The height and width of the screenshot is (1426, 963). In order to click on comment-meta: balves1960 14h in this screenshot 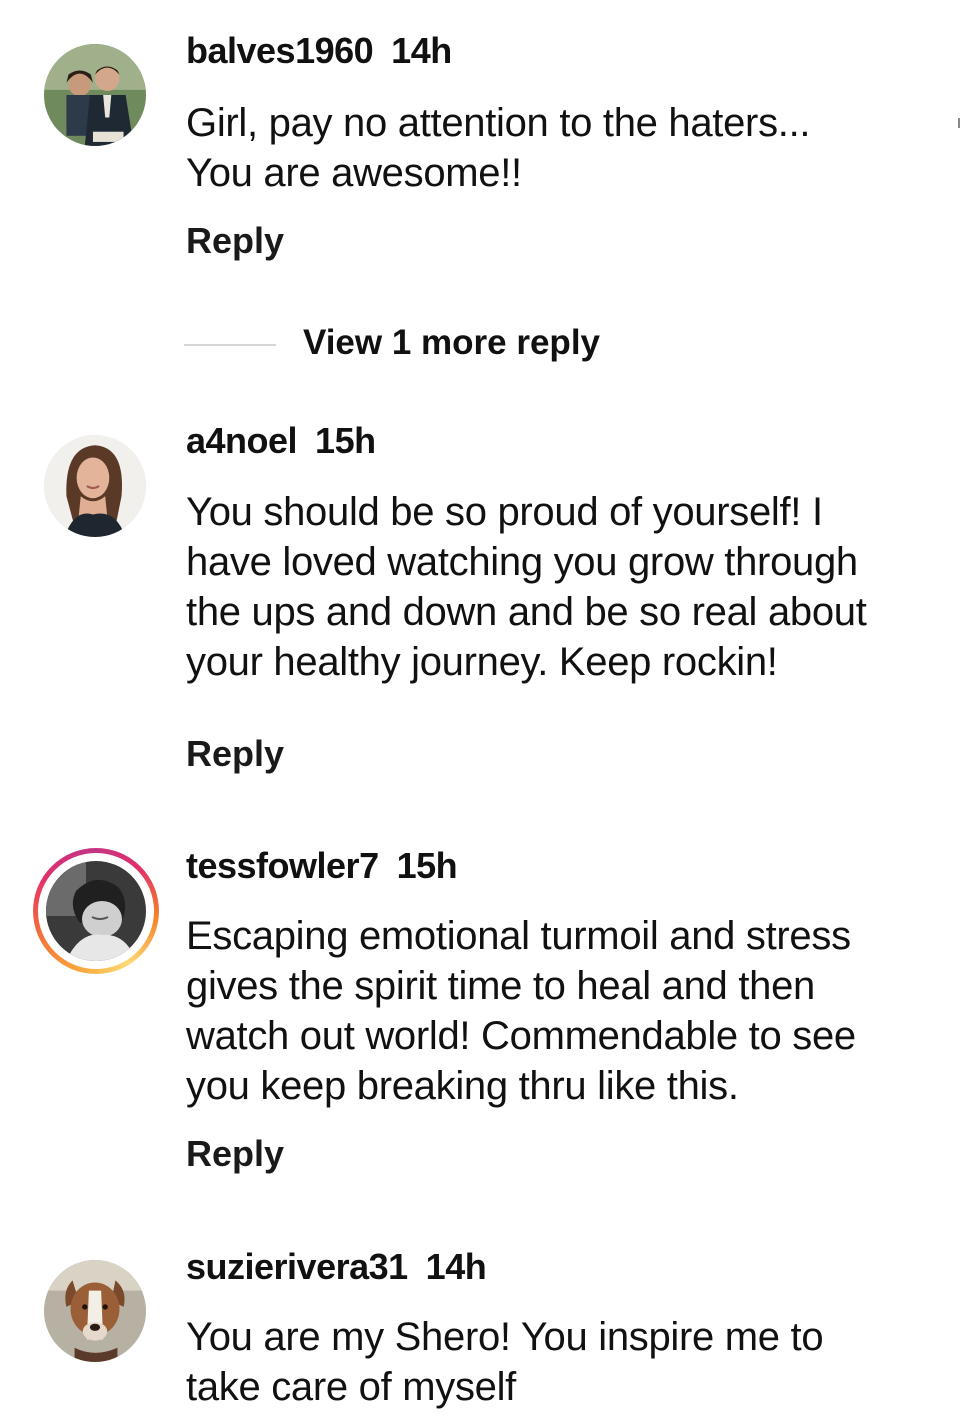, I will do `click(319, 51)`.